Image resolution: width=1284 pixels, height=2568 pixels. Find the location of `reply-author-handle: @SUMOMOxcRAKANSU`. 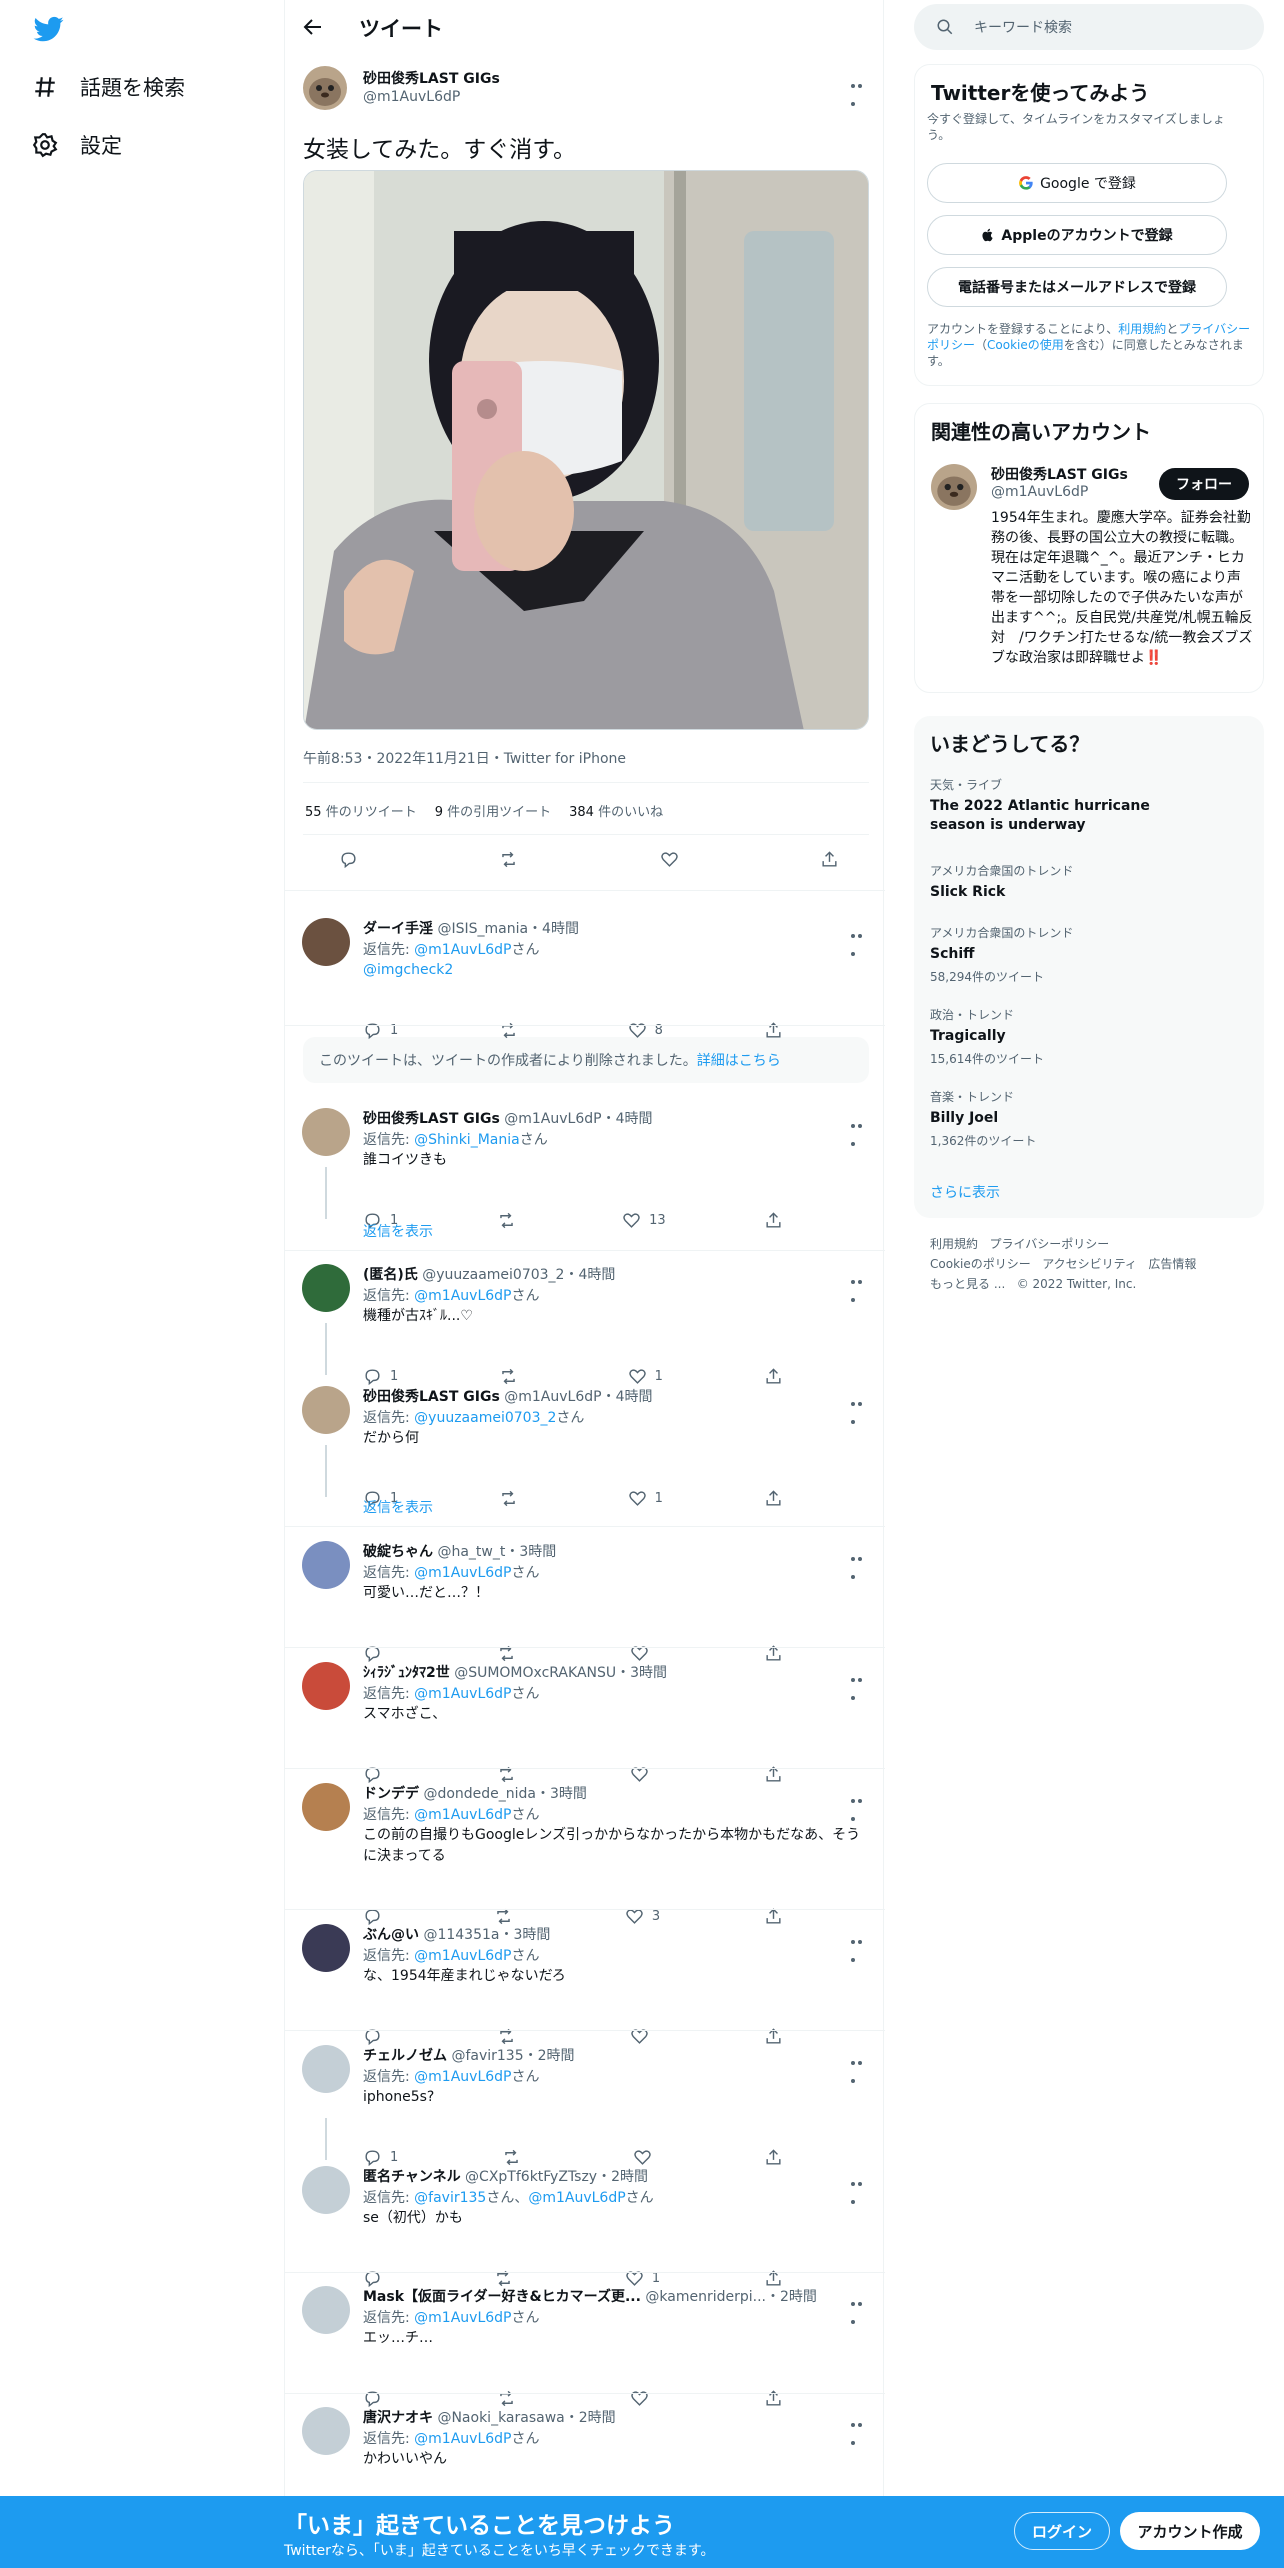

reply-author-handle: @SUMOMOxcRAKANSU is located at coordinates (535, 1673).